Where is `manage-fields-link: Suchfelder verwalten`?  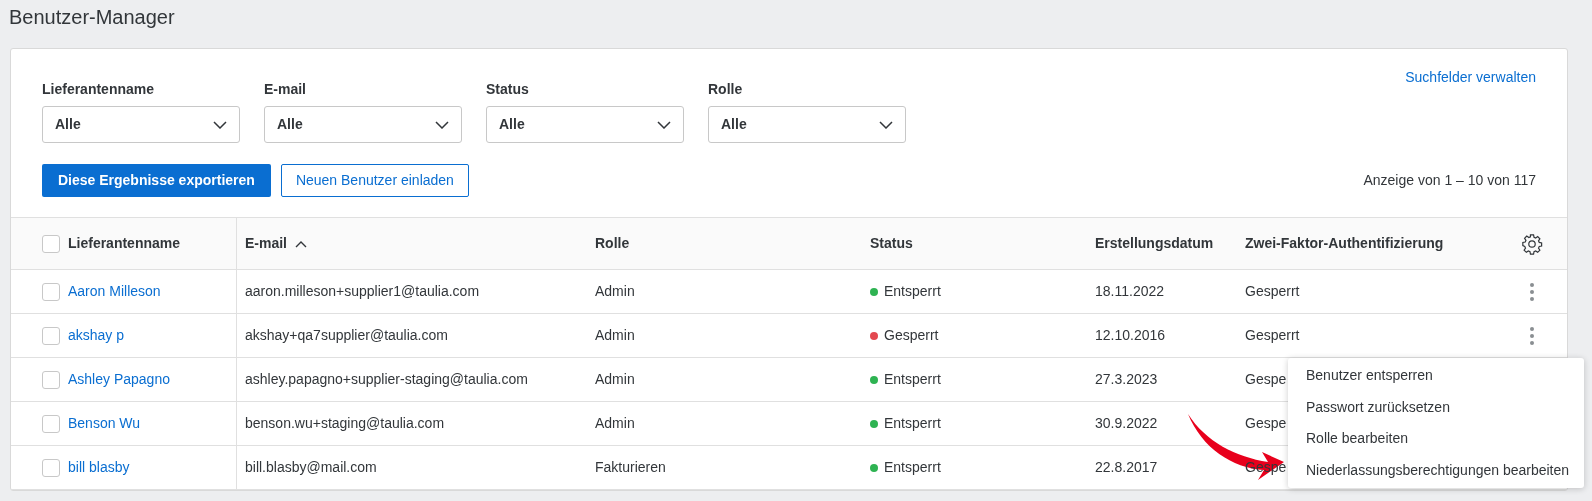
manage-fields-link: Suchfelder verwalten is located at coordinates (1470, 77).